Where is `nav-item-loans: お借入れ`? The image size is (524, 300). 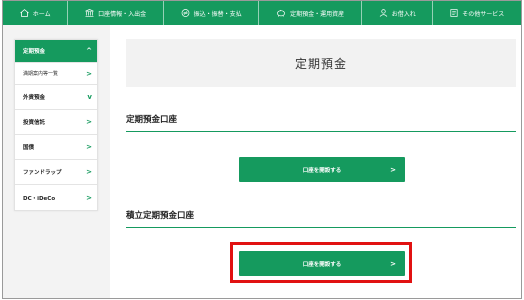
nav-item-loans: お借入れ is located at coordinates (398, 13).